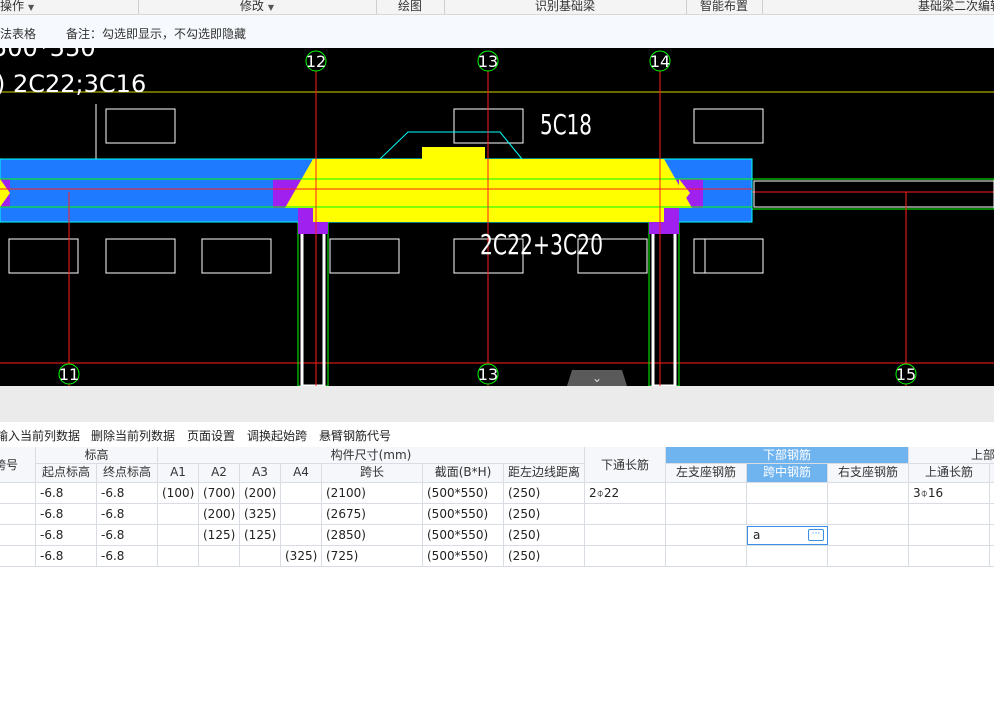 The image size is (994, 705). I want to click on ribbon-group-label: 基础梁二次编辑, so click(955, 6).